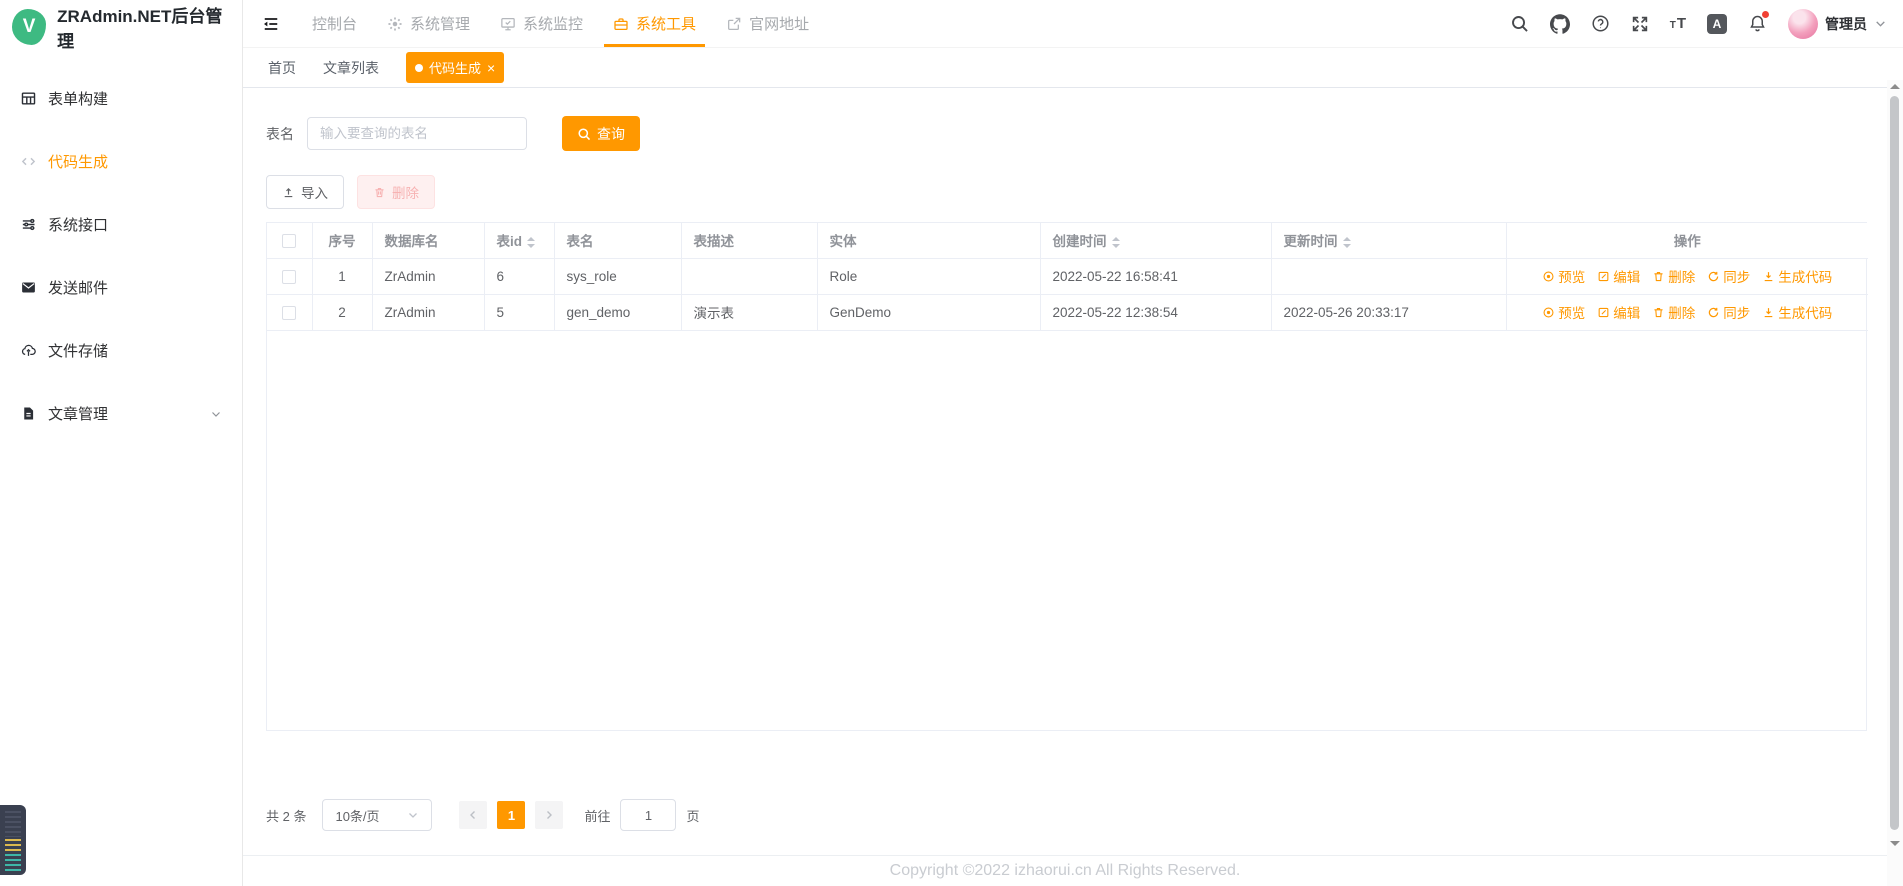 The width and height of the screenshot is (1903, 886). What do you see at coordinates (28, 224) in the screenshot?
I see `sliders-icon` at bounding box center [28, 224].